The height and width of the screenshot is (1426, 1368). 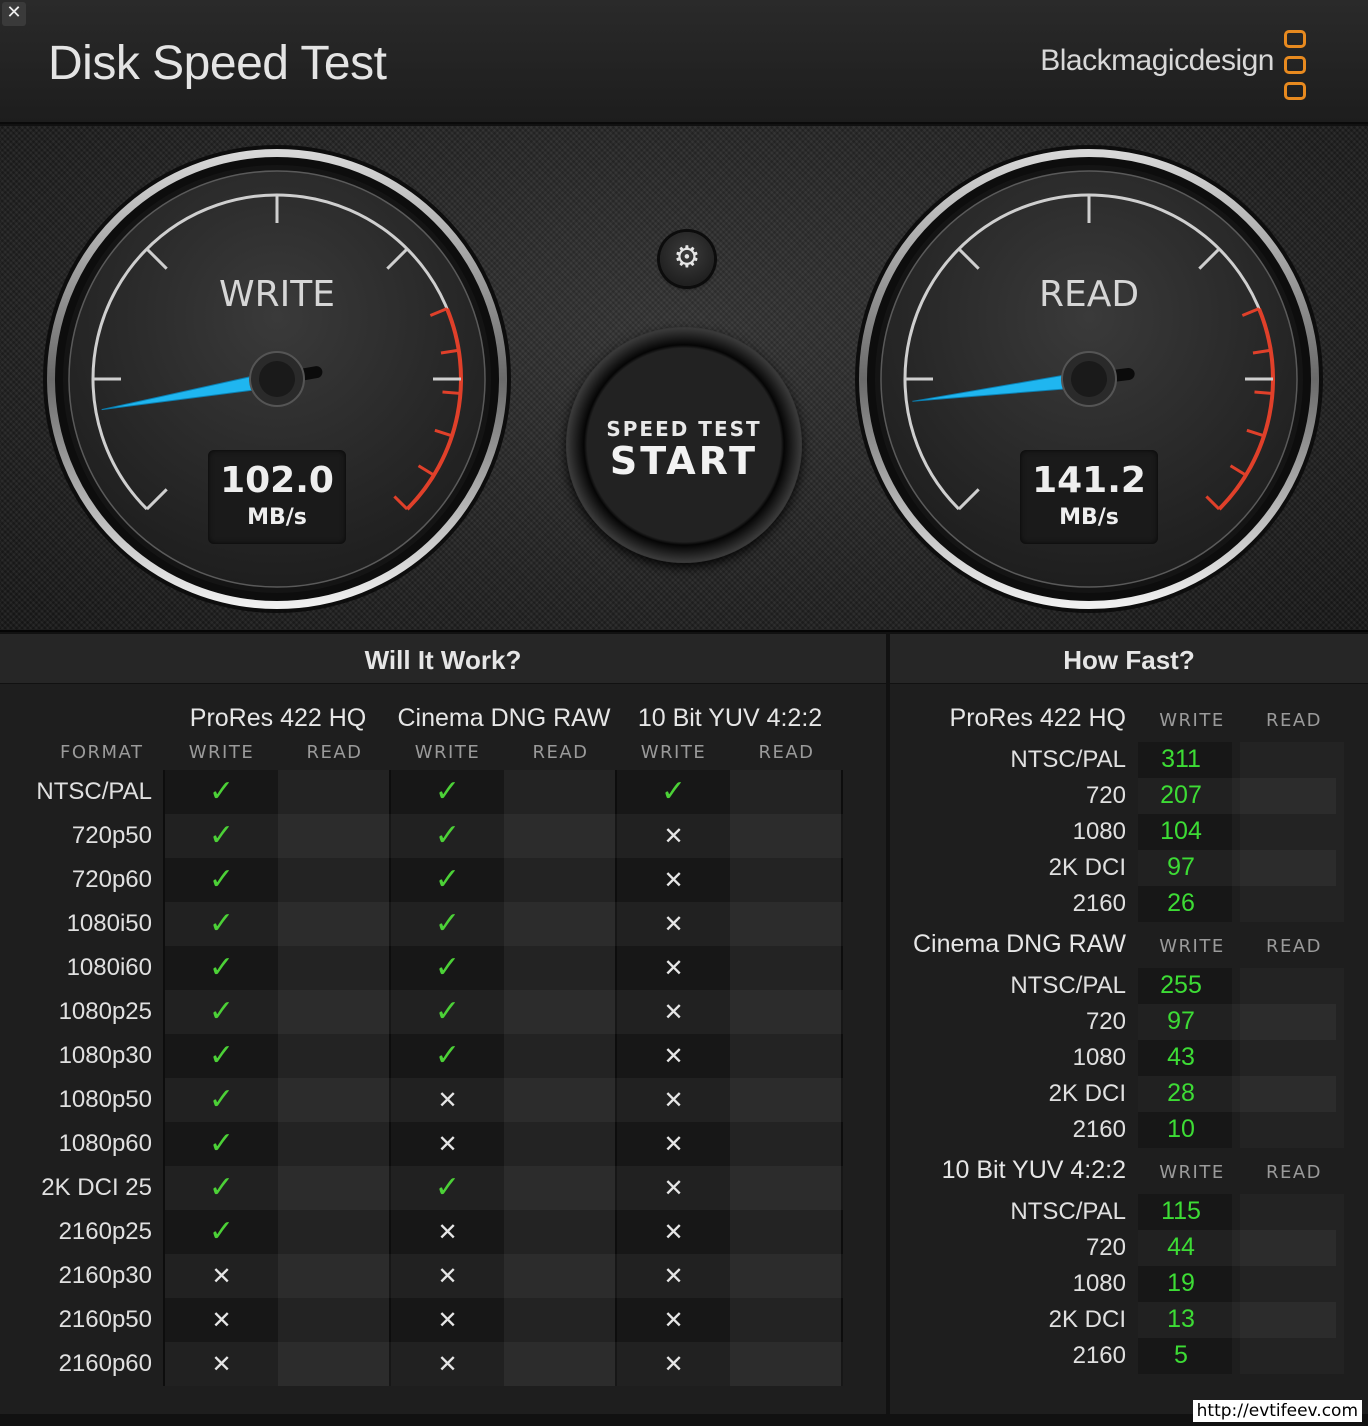 I want to click on format-label: 1080p60, so click(x=105, y=1143).